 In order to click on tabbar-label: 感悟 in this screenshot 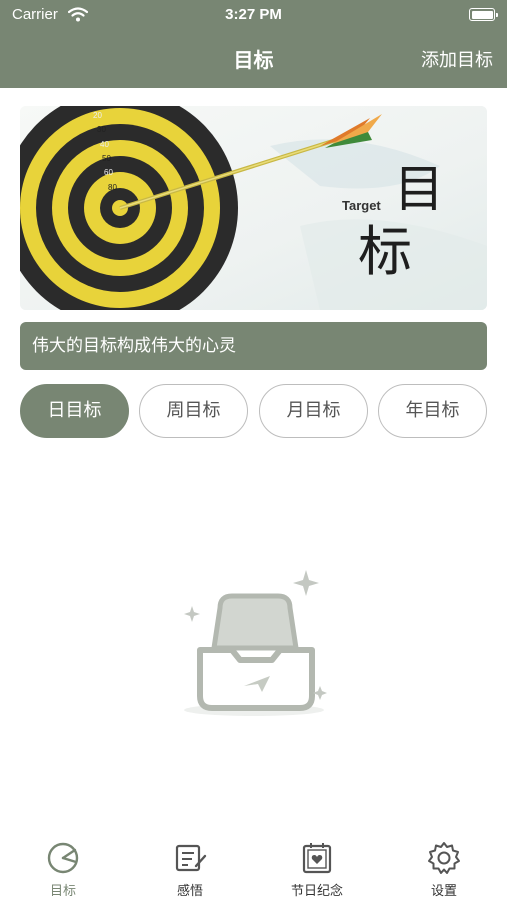, I will do `click(189, 891)`.